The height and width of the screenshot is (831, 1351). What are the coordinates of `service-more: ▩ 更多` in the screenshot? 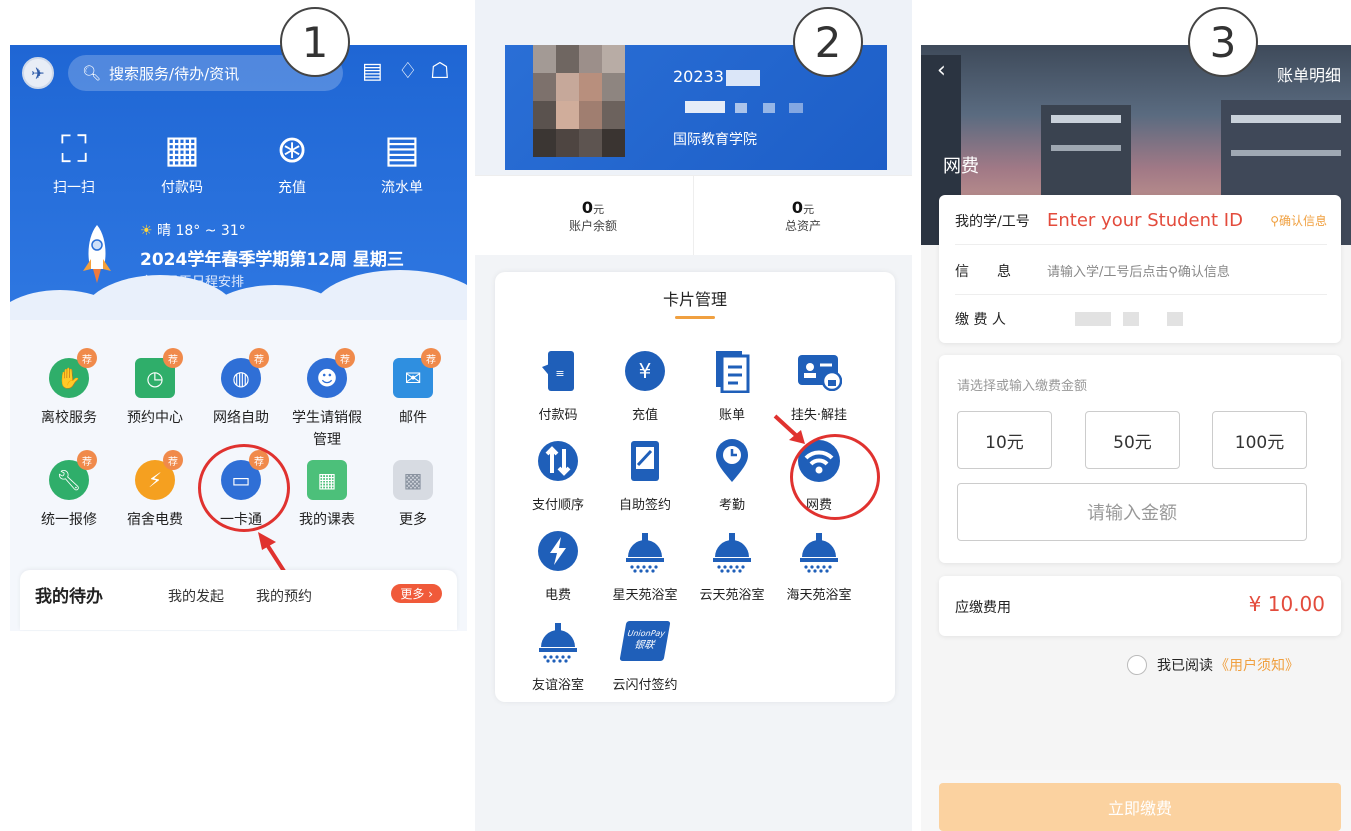 It's located at (413, 496).